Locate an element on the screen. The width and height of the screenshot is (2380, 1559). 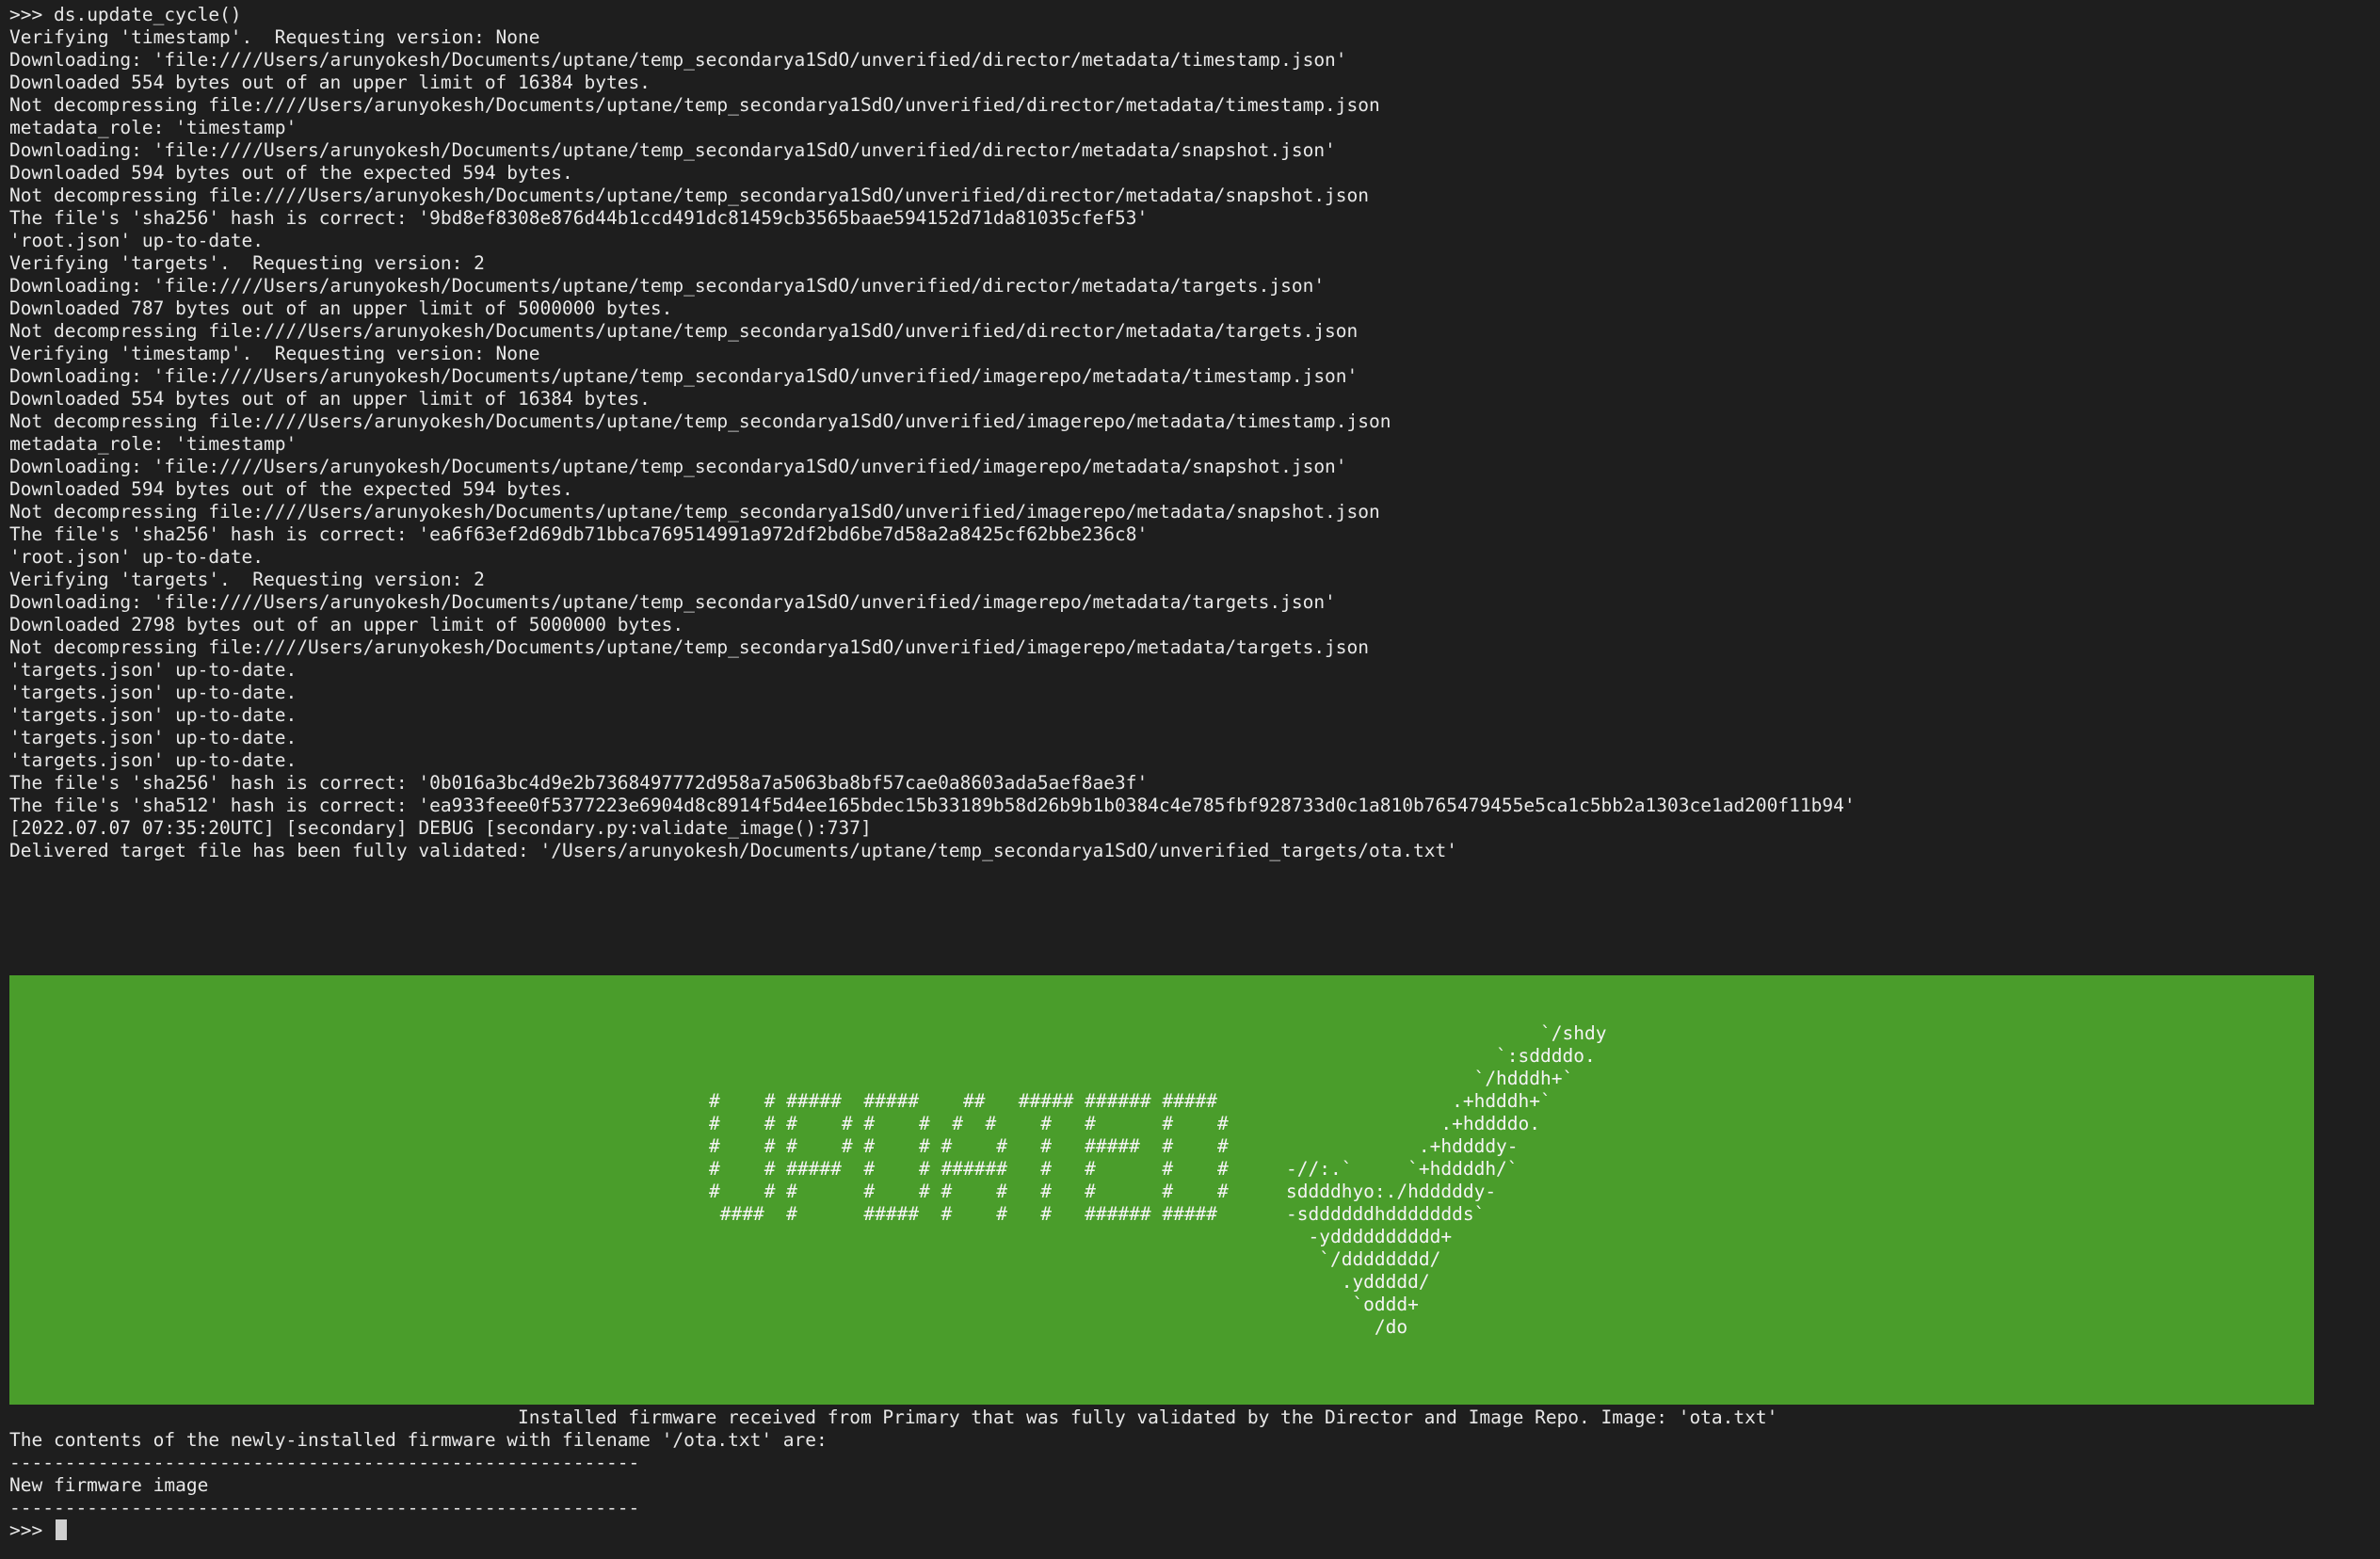
logo-art-line: `/dddddddd/ is located at coordinates (1363, 1259).